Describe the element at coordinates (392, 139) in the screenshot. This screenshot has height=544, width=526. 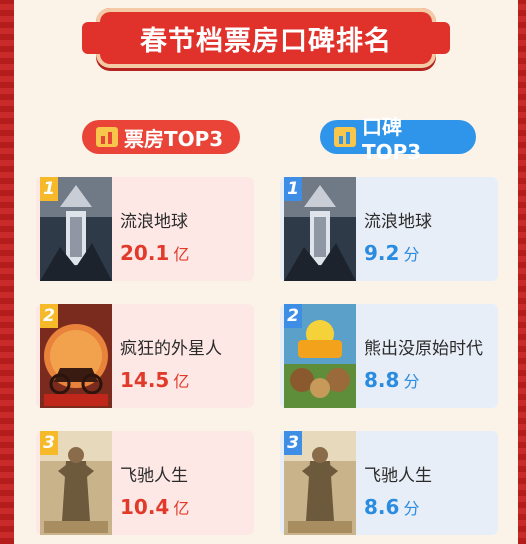
I see `reputation-label: 口碑TOP3` at that location.